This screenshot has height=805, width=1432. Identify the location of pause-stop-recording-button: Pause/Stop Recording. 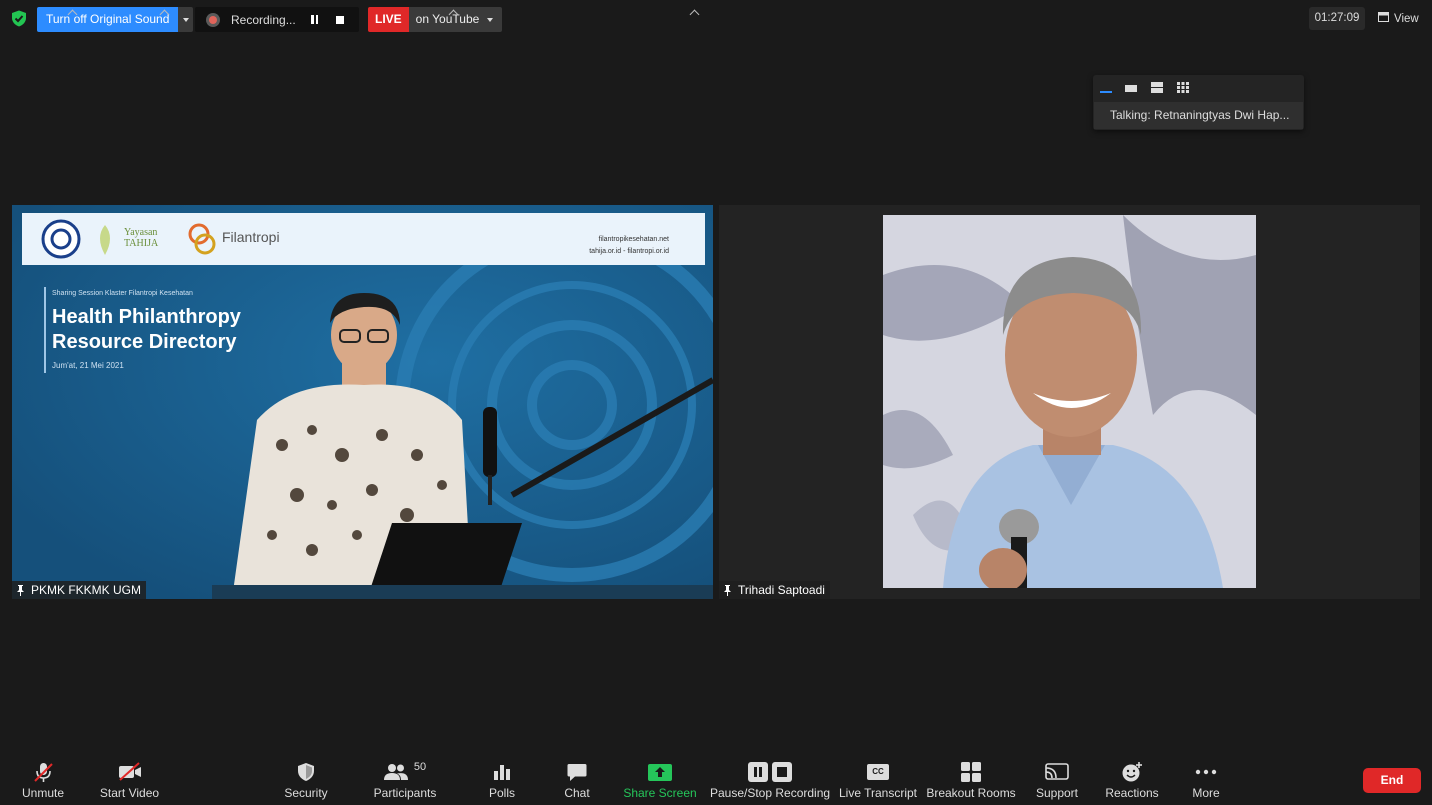
(770, 781).